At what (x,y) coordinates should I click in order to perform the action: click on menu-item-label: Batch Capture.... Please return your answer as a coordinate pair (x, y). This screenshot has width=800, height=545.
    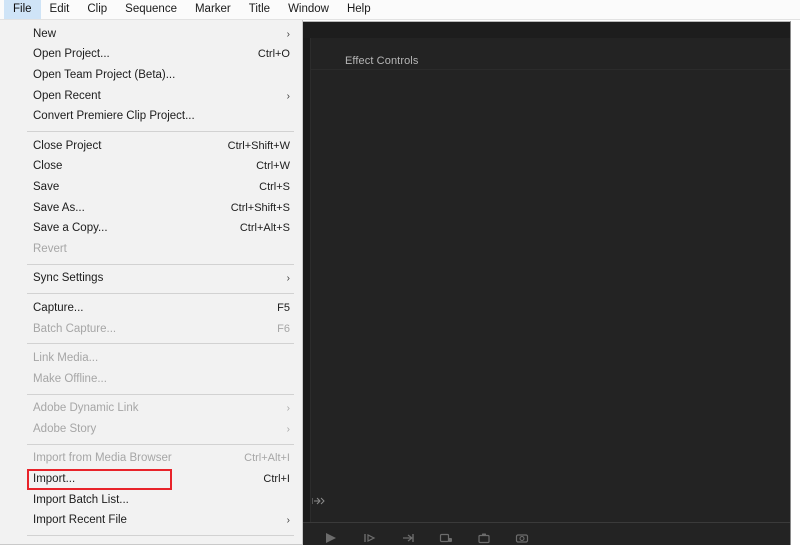
    Looking at the image, I should click on (75, 328).